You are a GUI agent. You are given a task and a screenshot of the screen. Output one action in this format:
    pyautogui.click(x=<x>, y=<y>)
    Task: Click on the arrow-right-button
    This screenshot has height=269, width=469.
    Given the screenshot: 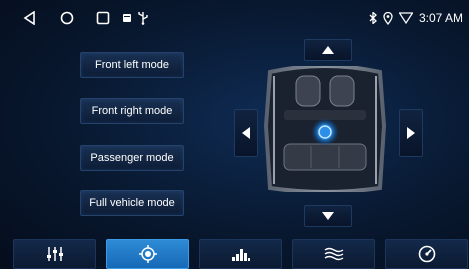 What is the action you would take?
    pyautogui.click(x=411, y=133)
    